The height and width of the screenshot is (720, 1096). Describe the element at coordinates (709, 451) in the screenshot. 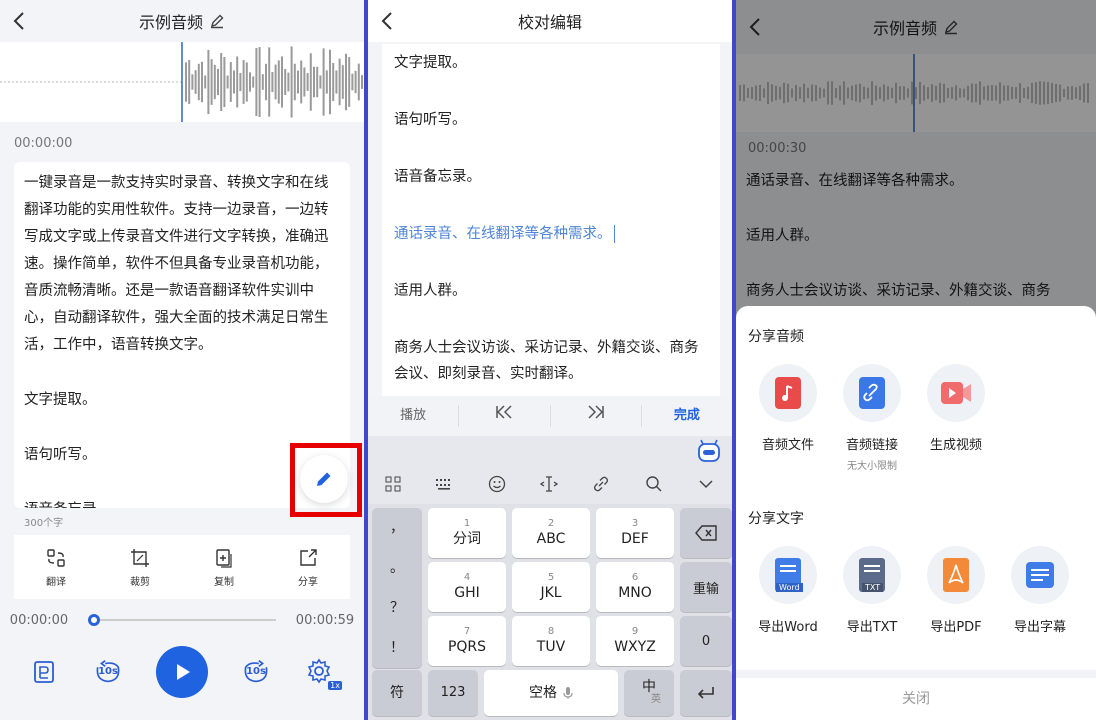

I see `assistant-robot-icon` at that location.